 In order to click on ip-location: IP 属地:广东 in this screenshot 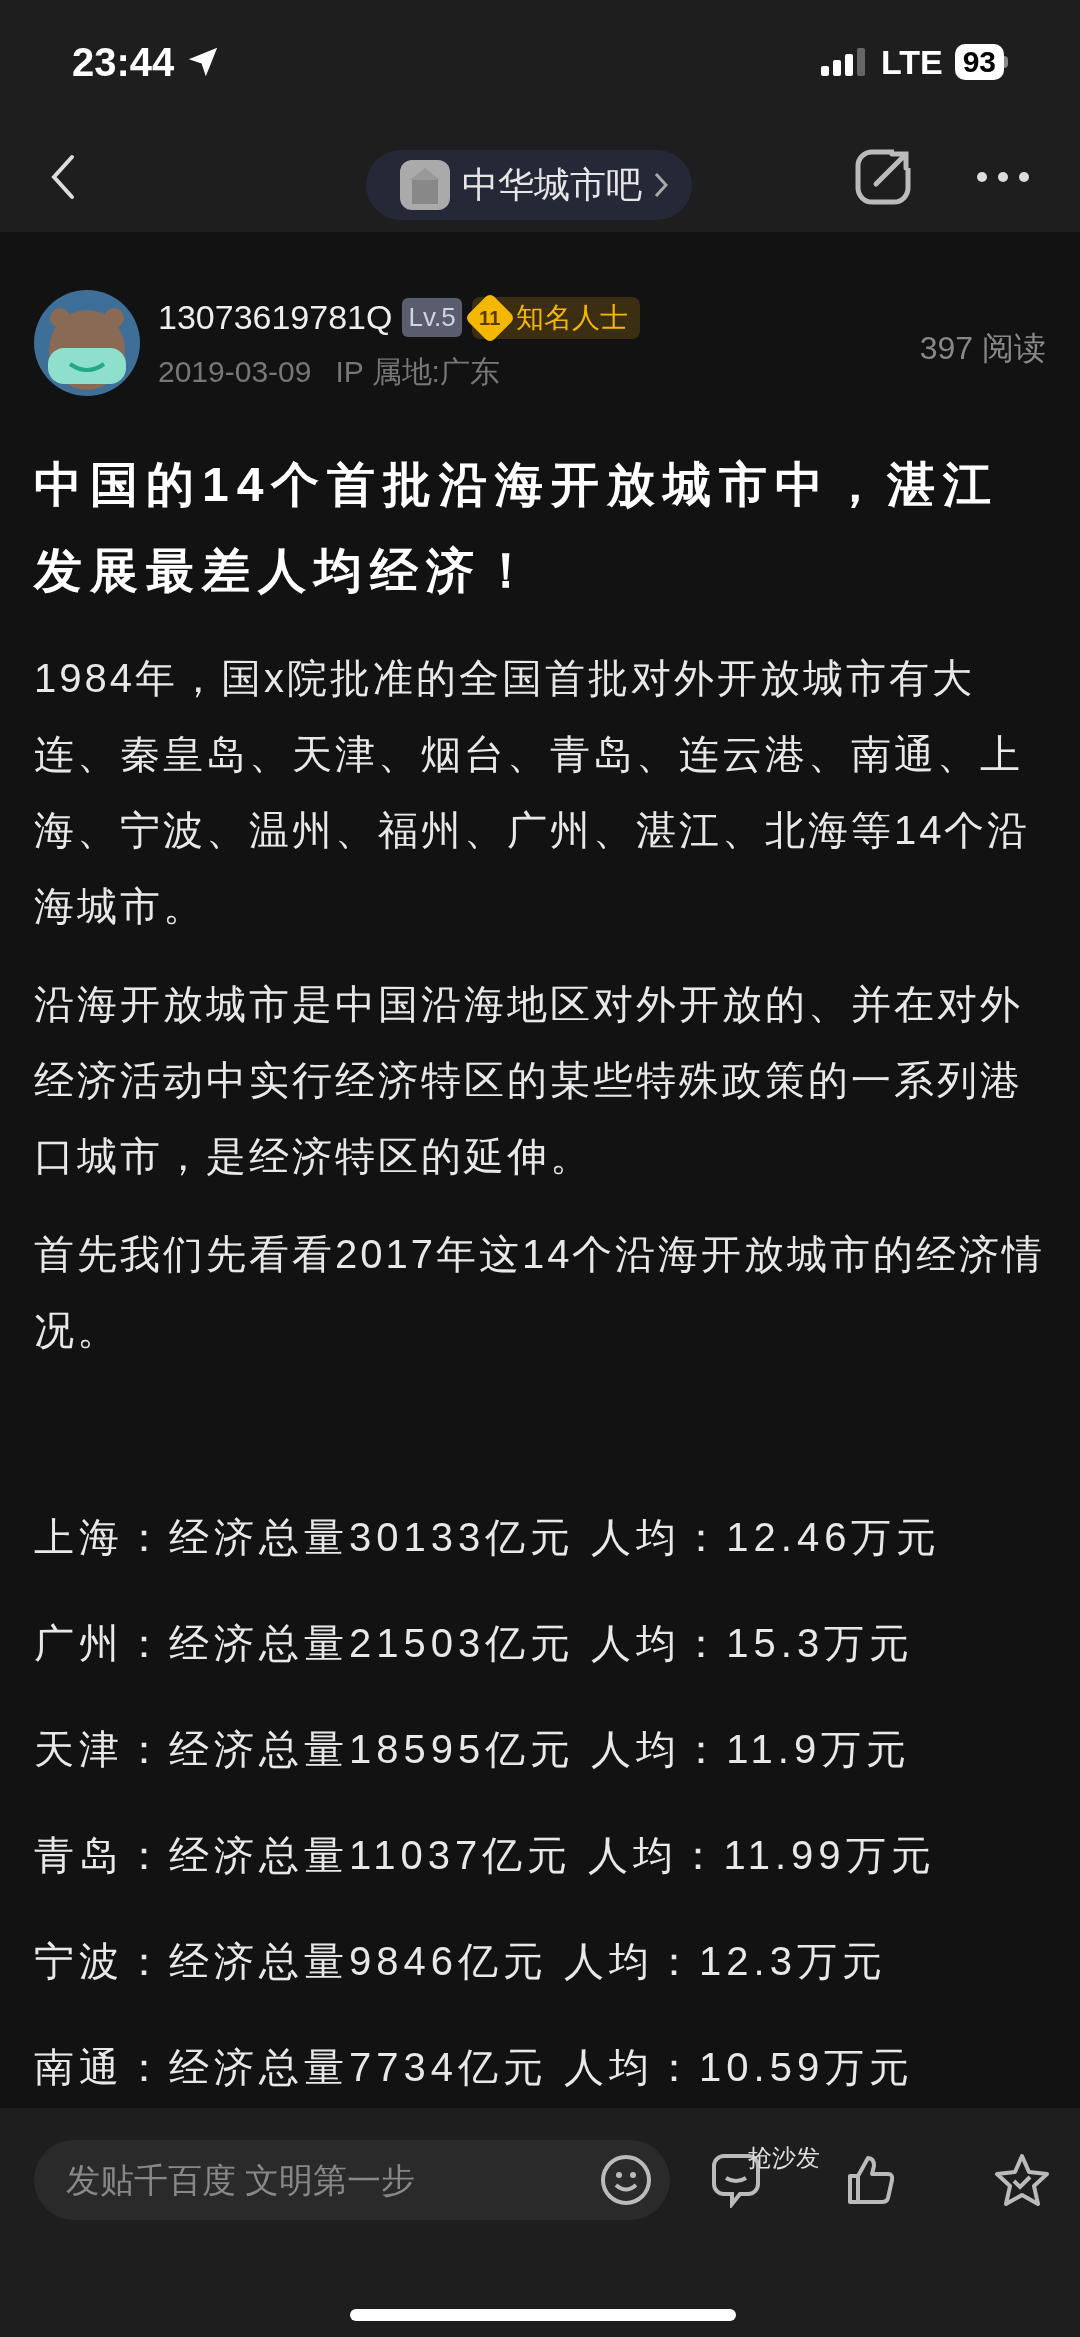, I will do `click(417, 372)`.